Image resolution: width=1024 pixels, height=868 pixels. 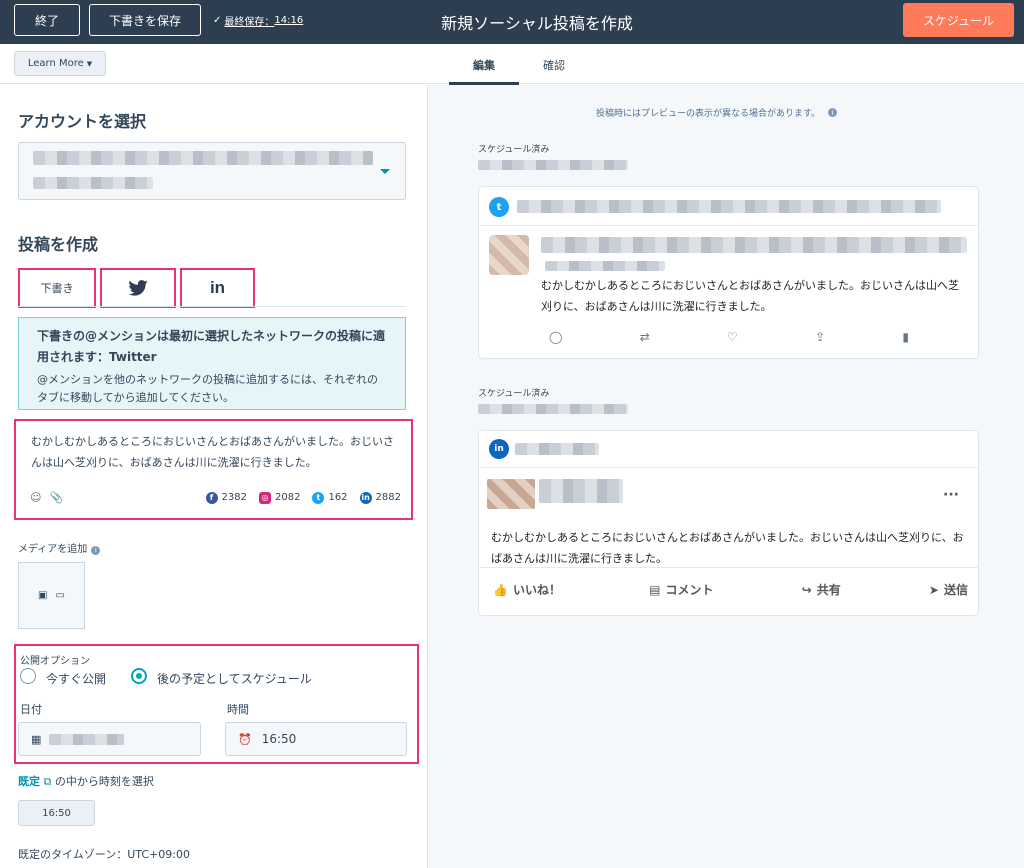 What do you see at coordinates (557, 449) in the screenshot?
I see `linkedin-account-redacted` at bounding box center [557, 449].